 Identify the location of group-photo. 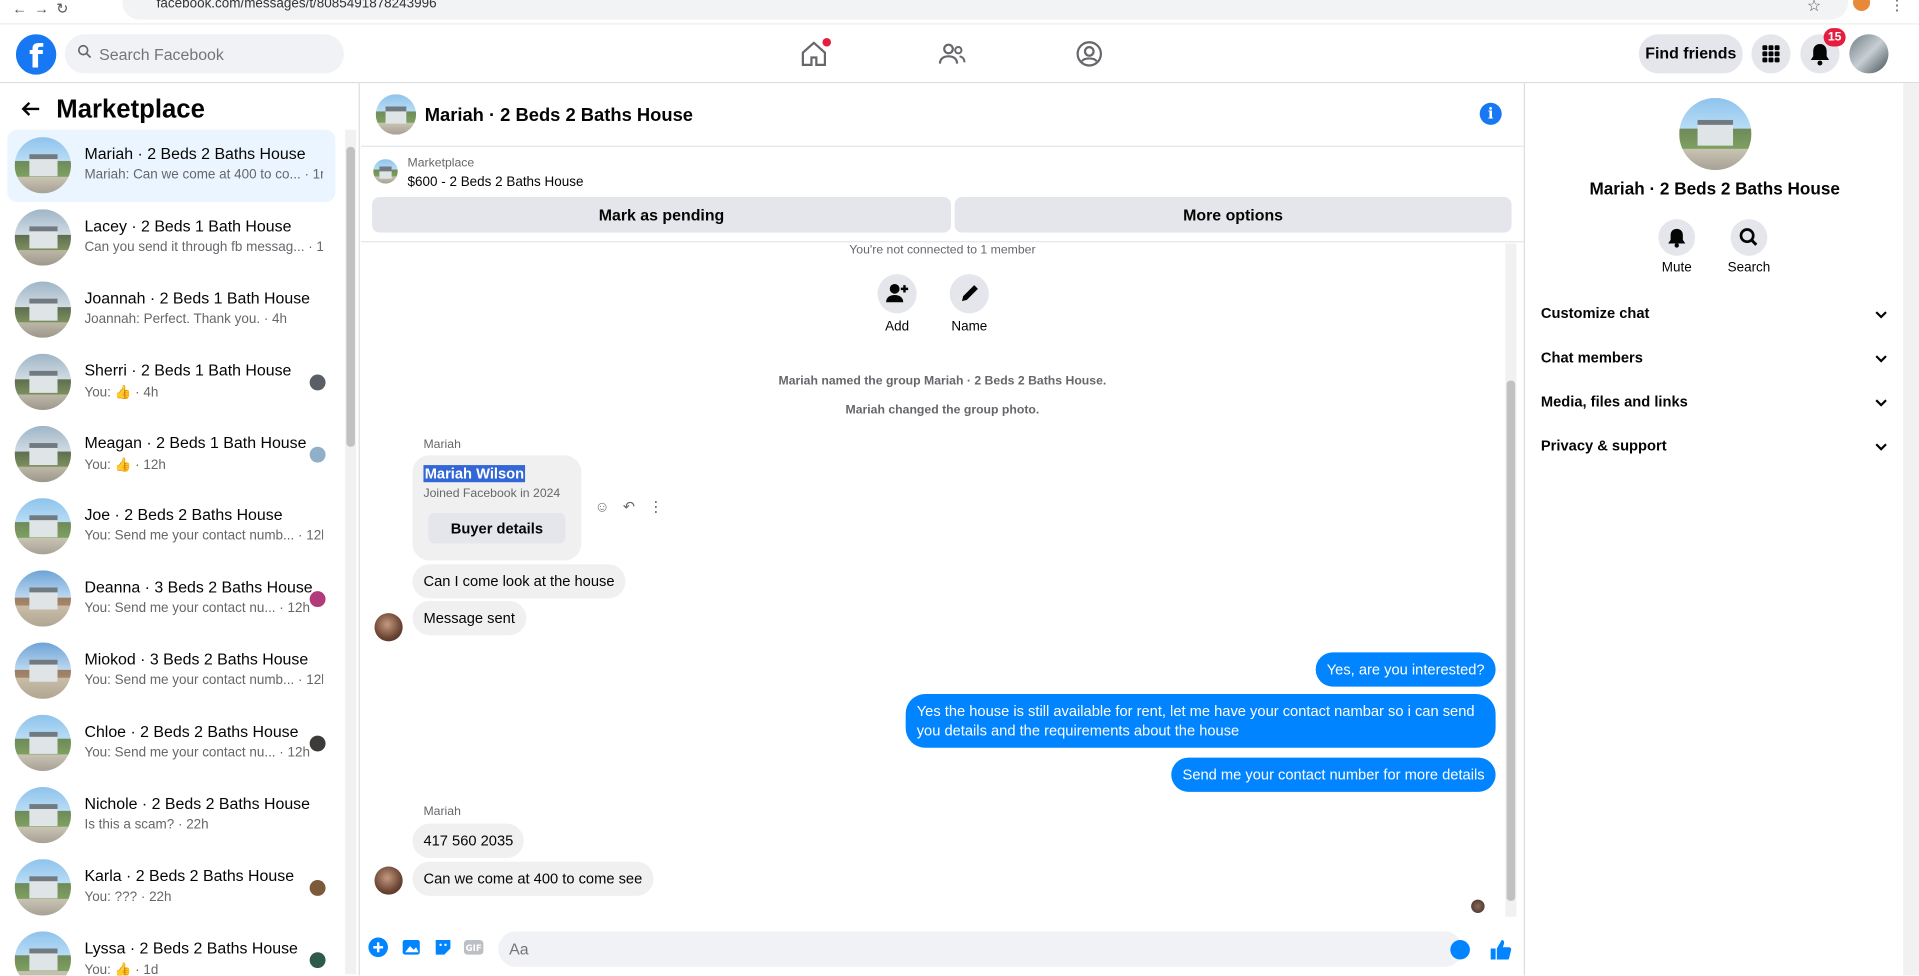
(1715, 134).